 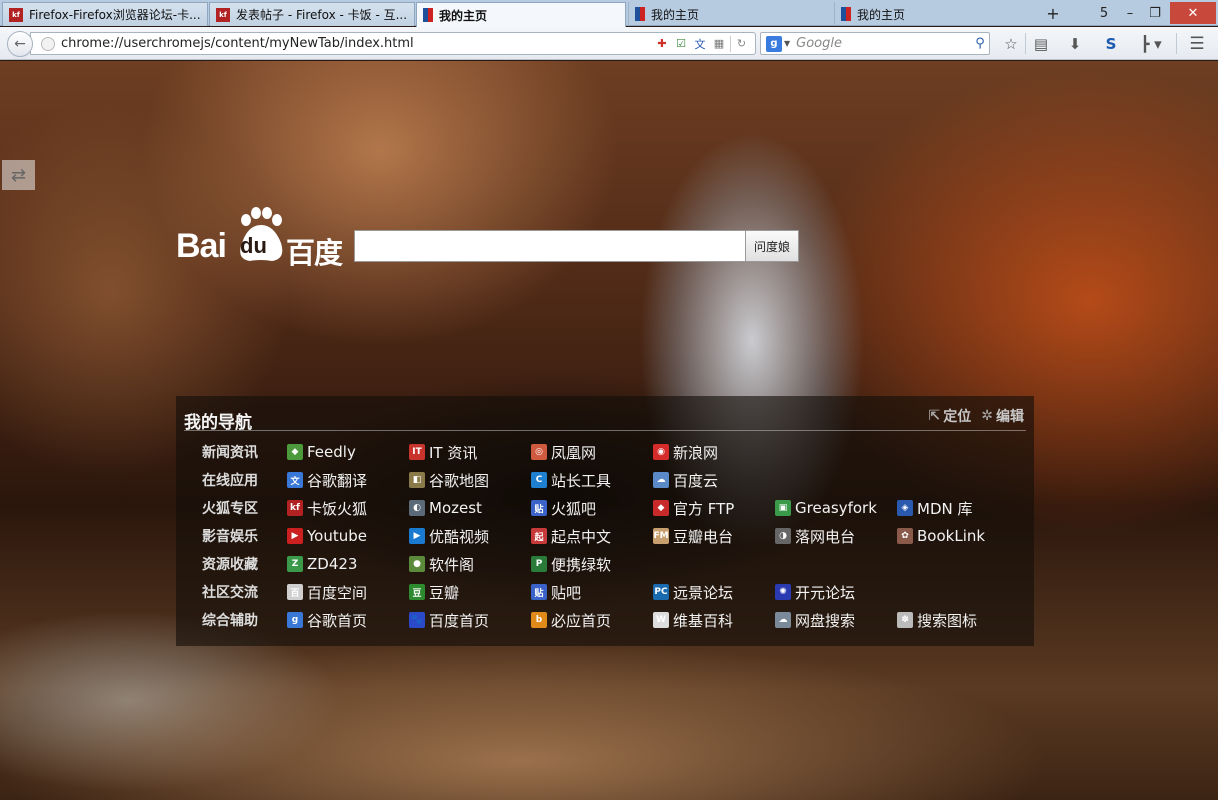 What do you see at coordinates (563, 508) in the screenshot?
I see `nav-link: 贴火狐吧` at bounding box center [563, 508].